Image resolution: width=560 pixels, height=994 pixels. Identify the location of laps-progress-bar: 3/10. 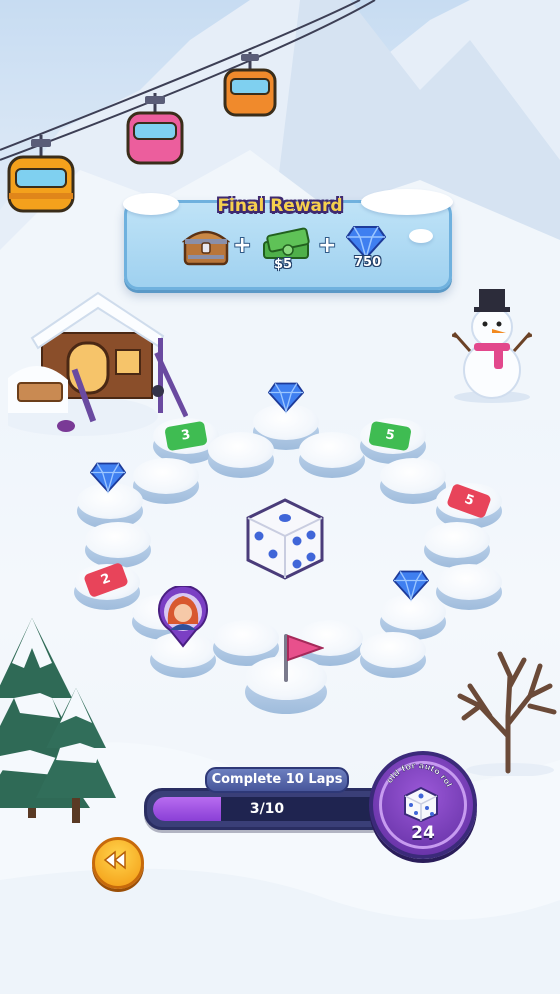
(267, 809).